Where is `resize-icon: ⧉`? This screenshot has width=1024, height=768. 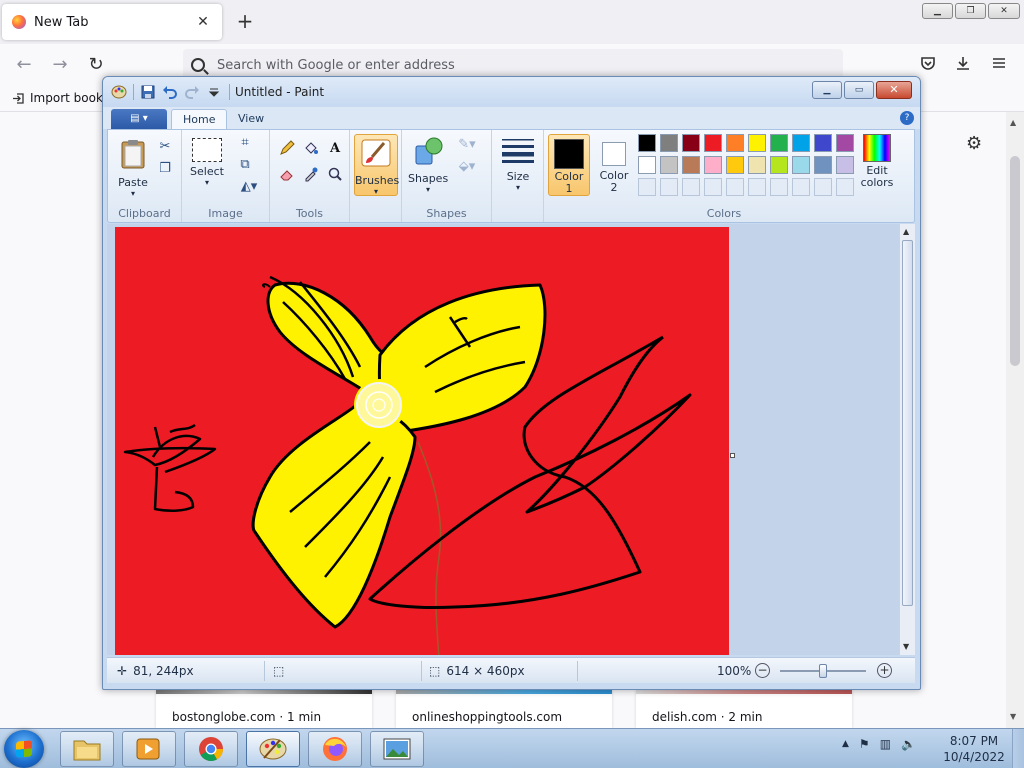 resize-icon: ⧉ is located at coordinates (245, 165).